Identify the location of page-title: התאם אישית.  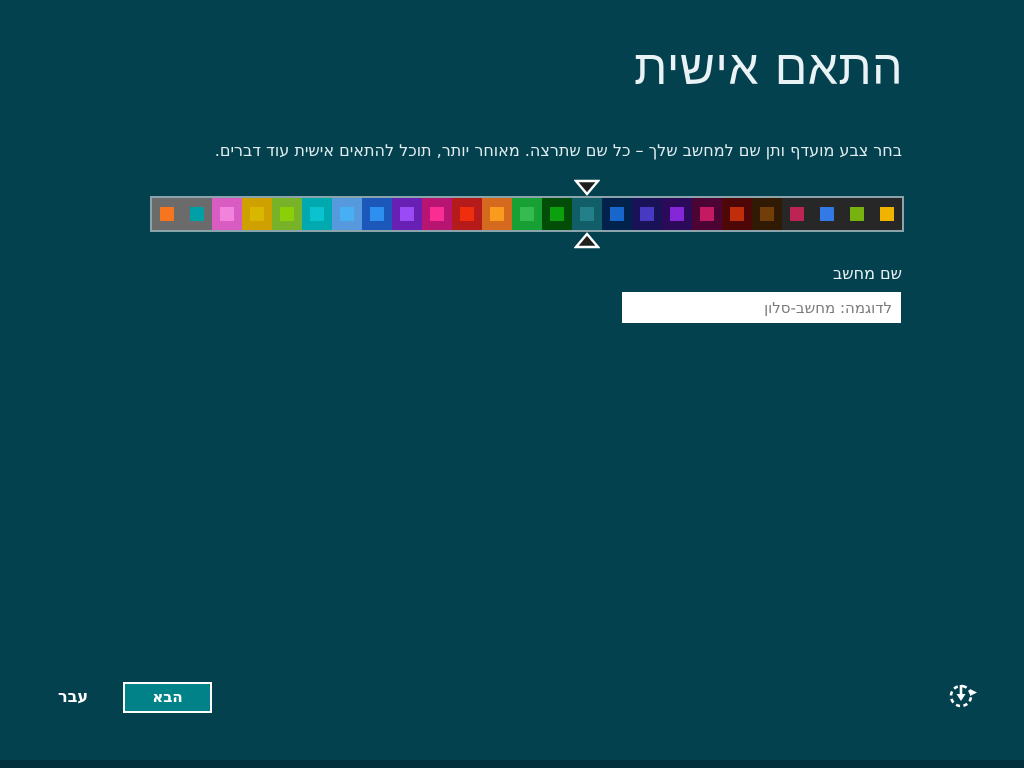
(768, 68).